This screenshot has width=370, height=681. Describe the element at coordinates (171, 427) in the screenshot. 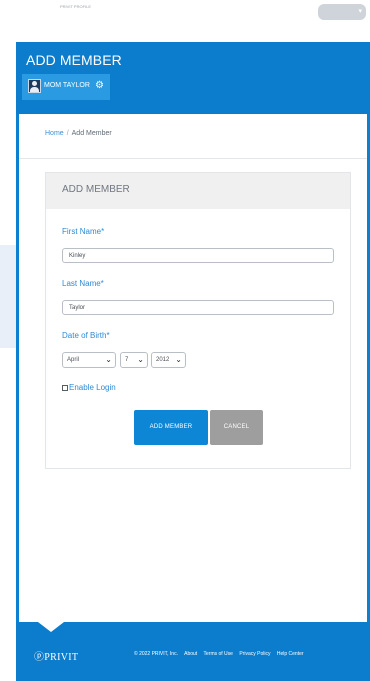

I see `add-member-button: ADD MEMBER` at that location.